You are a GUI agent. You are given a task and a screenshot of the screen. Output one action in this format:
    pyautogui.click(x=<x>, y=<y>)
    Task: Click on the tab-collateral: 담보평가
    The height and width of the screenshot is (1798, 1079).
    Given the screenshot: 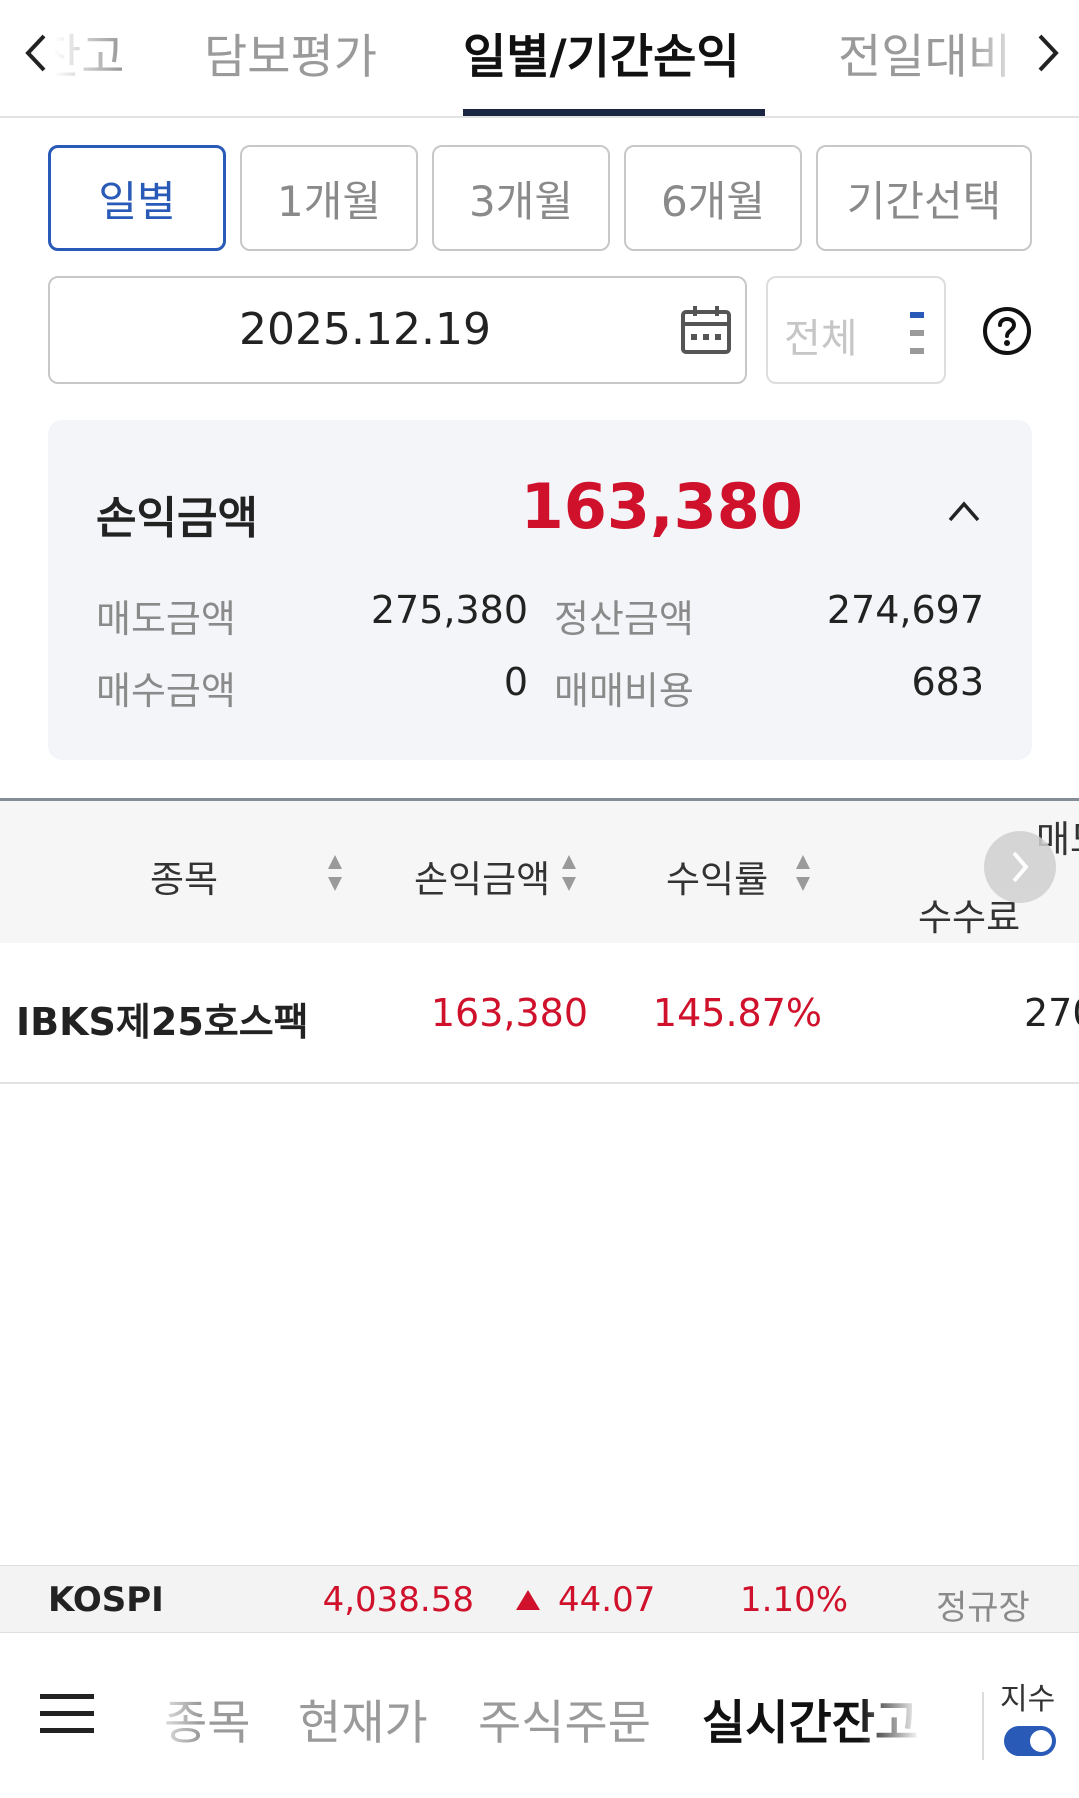 What is the action you would take?
    pyautogui.click(x=290, y=52)
    